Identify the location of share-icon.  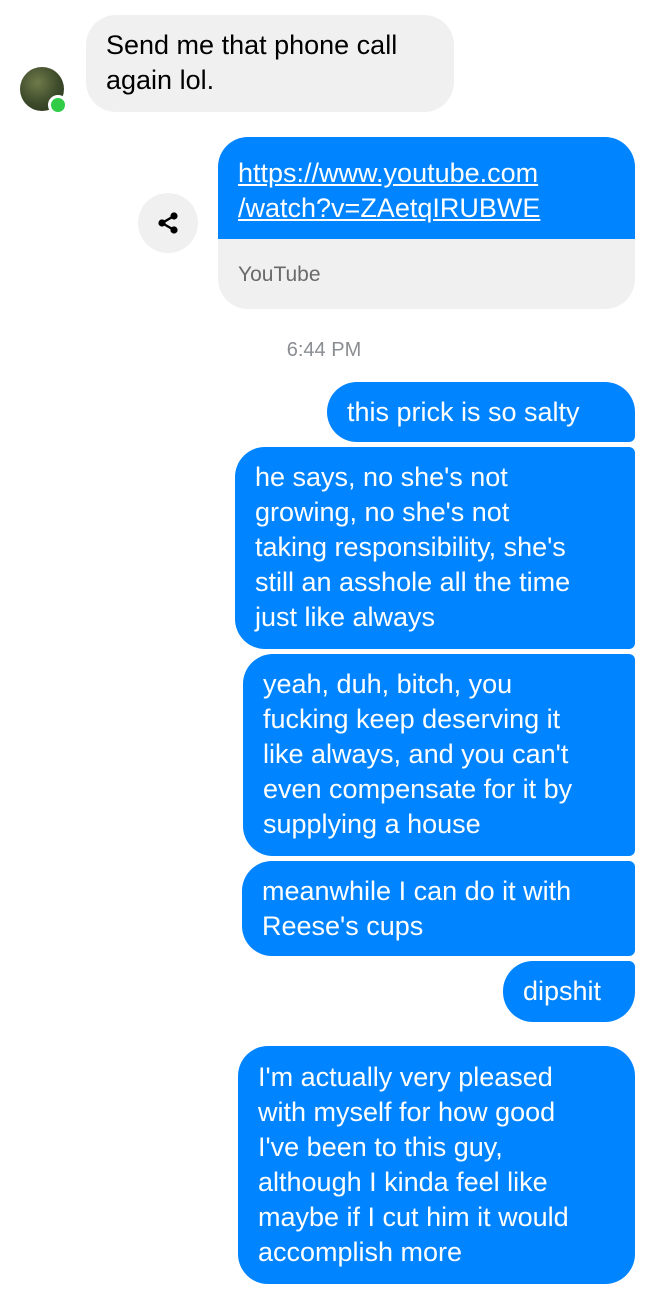
(168, 223).